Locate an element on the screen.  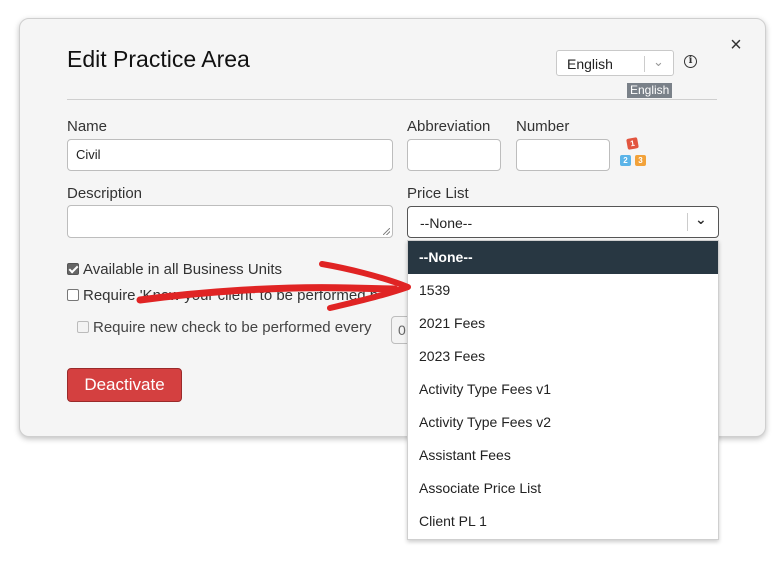
price-list-option: Activity Type Fees v1 is located at coordinates (563, 389).